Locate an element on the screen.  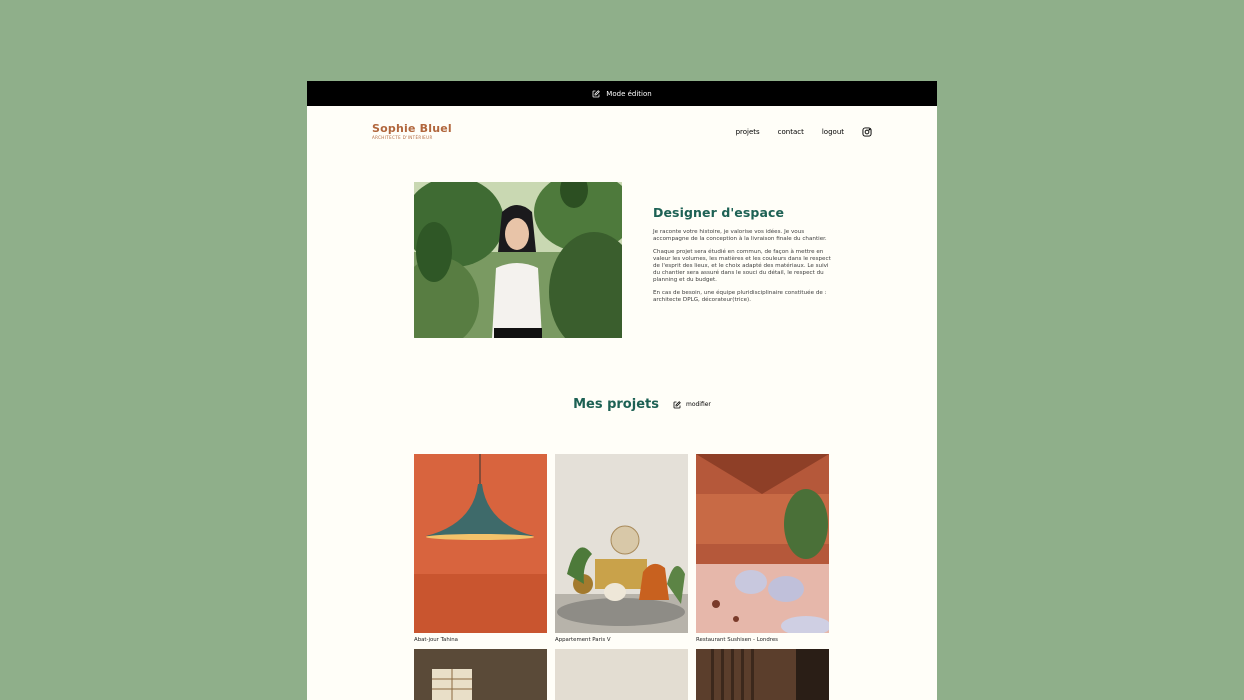
project-card: Restaurant Sushisen - Londres is located at coordinates (762, 549).